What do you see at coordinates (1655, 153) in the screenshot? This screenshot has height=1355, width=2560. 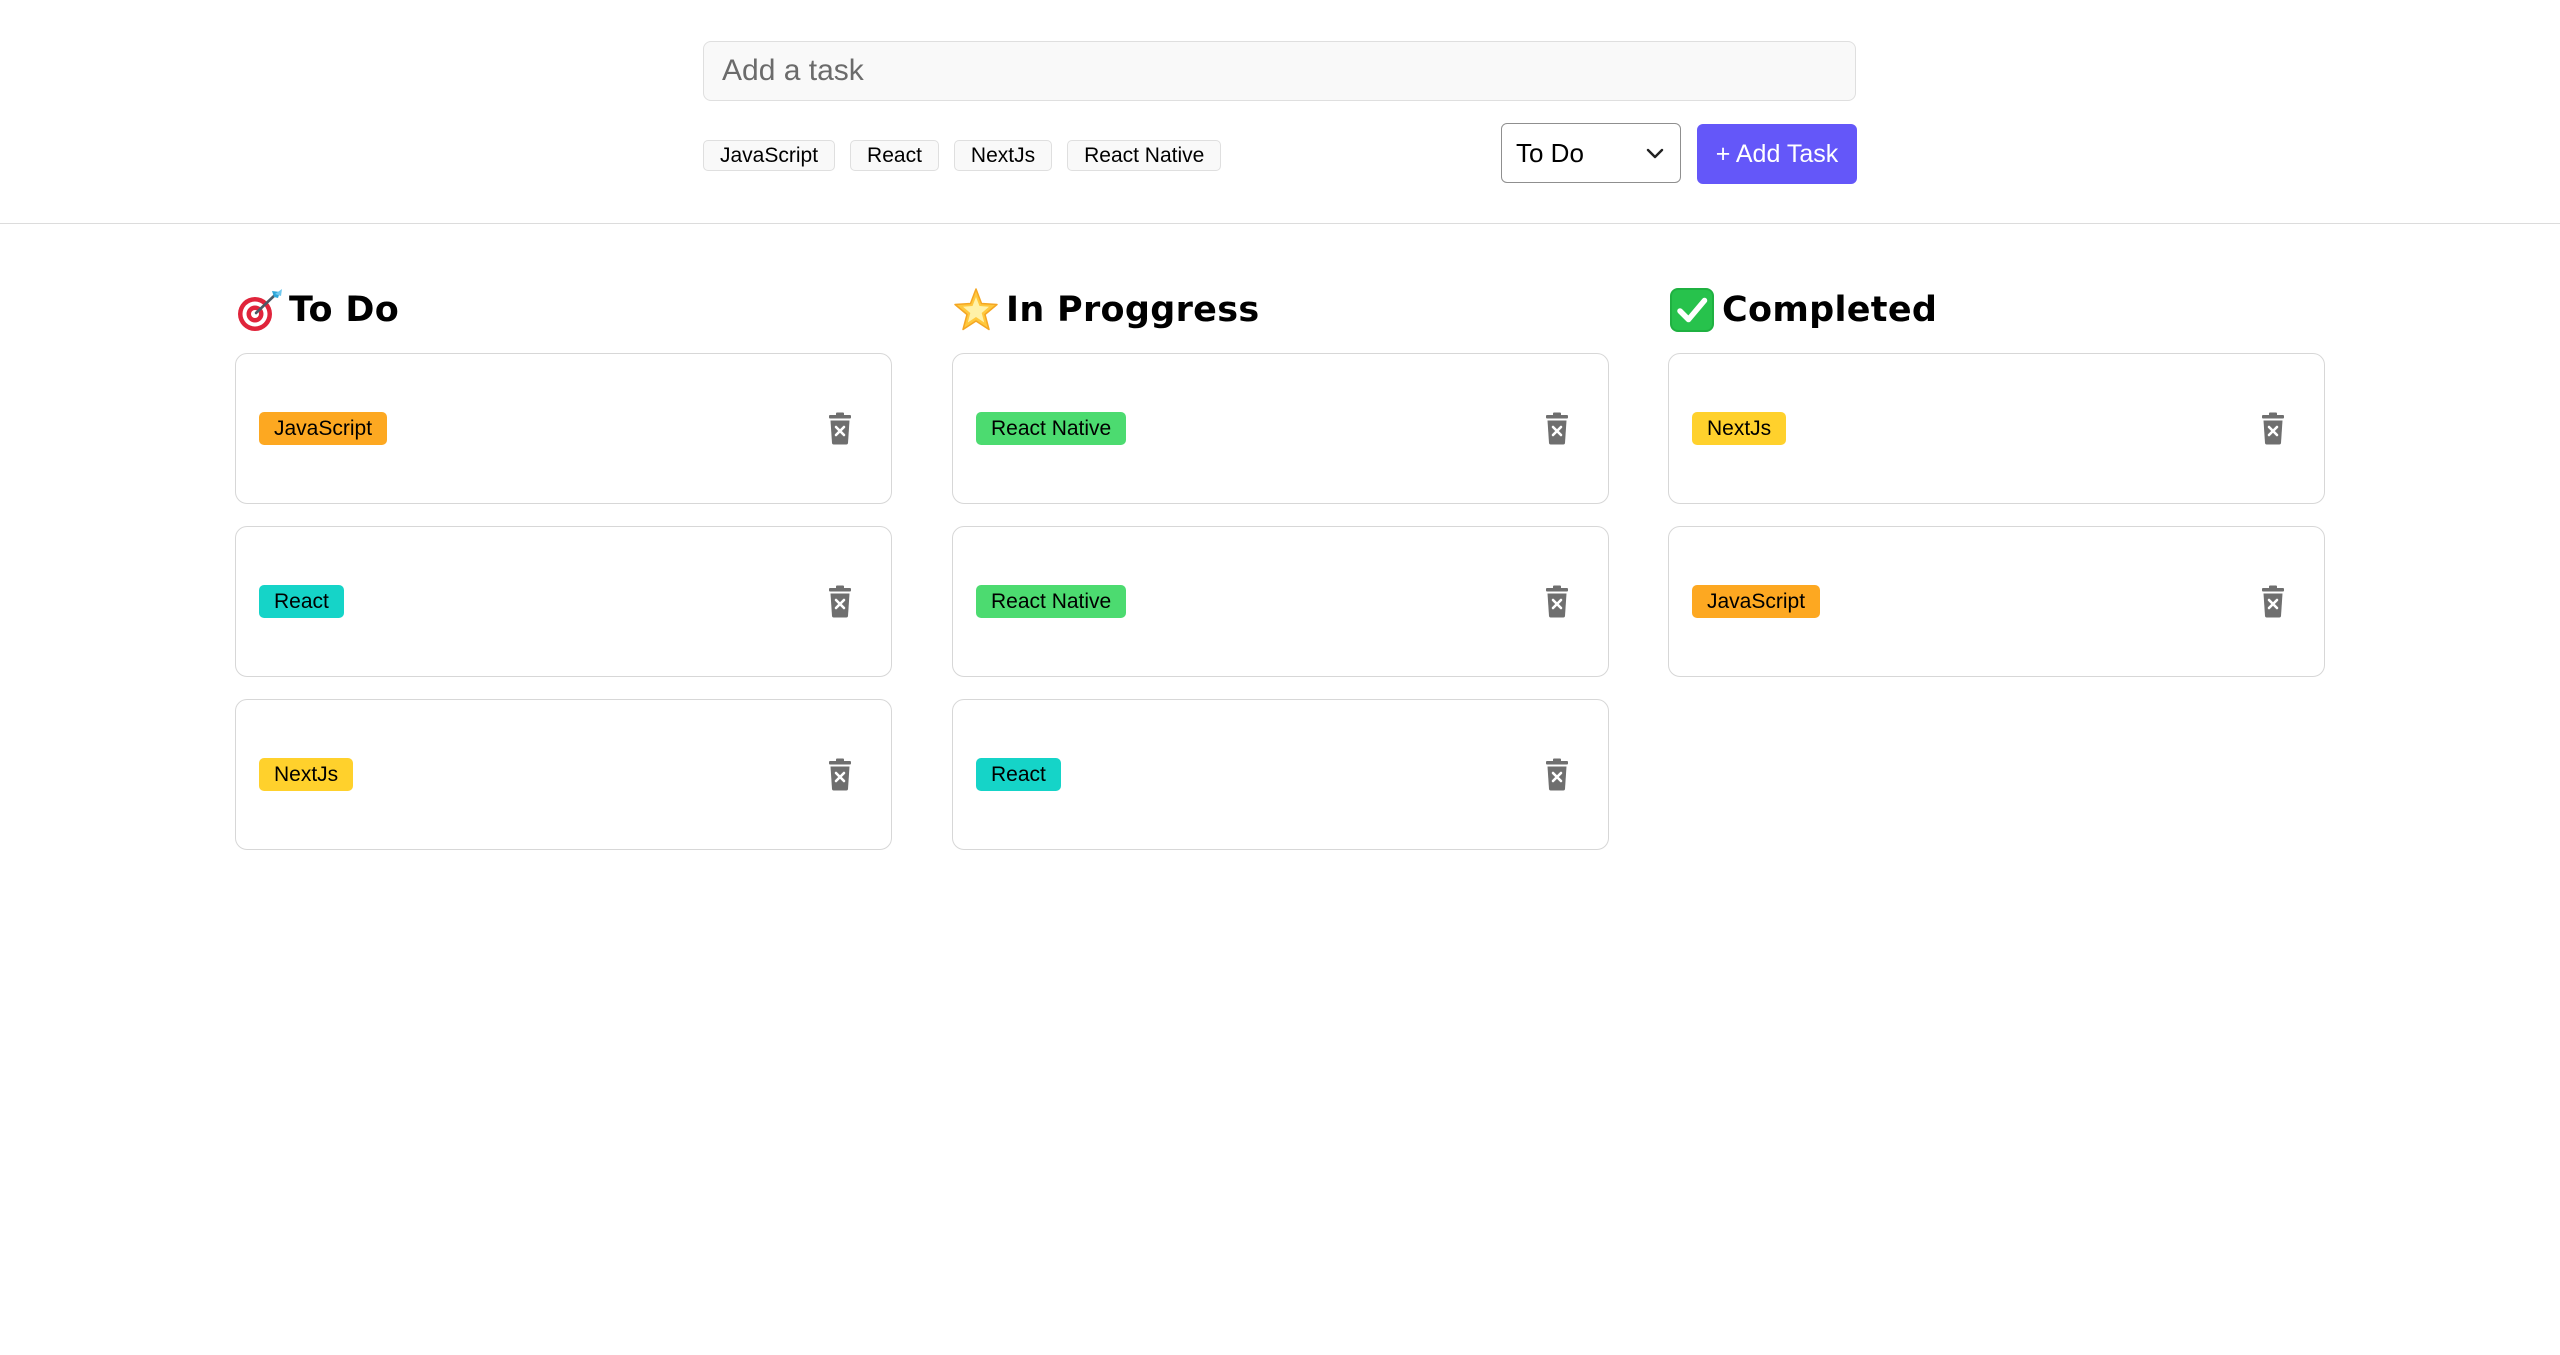 I see `chevron-down-icon` at bounding box center [1655, 153].